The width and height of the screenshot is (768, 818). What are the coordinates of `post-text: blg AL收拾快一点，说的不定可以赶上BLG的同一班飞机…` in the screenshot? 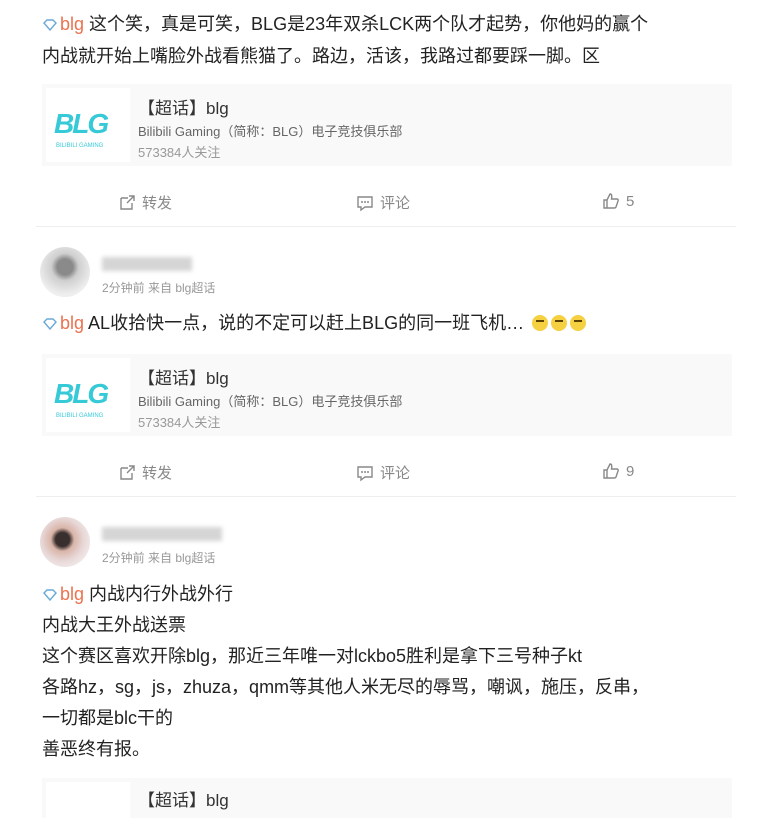 It's located at (314, 323).